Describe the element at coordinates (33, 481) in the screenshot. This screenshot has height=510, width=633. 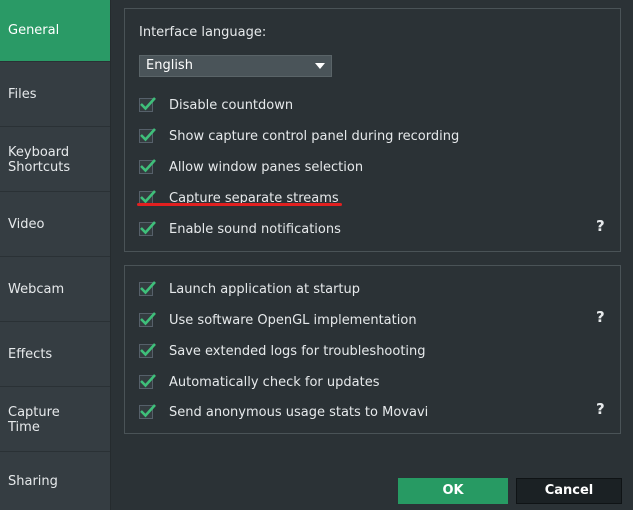
I see `sidebar-item-label: Sharing` at that location.